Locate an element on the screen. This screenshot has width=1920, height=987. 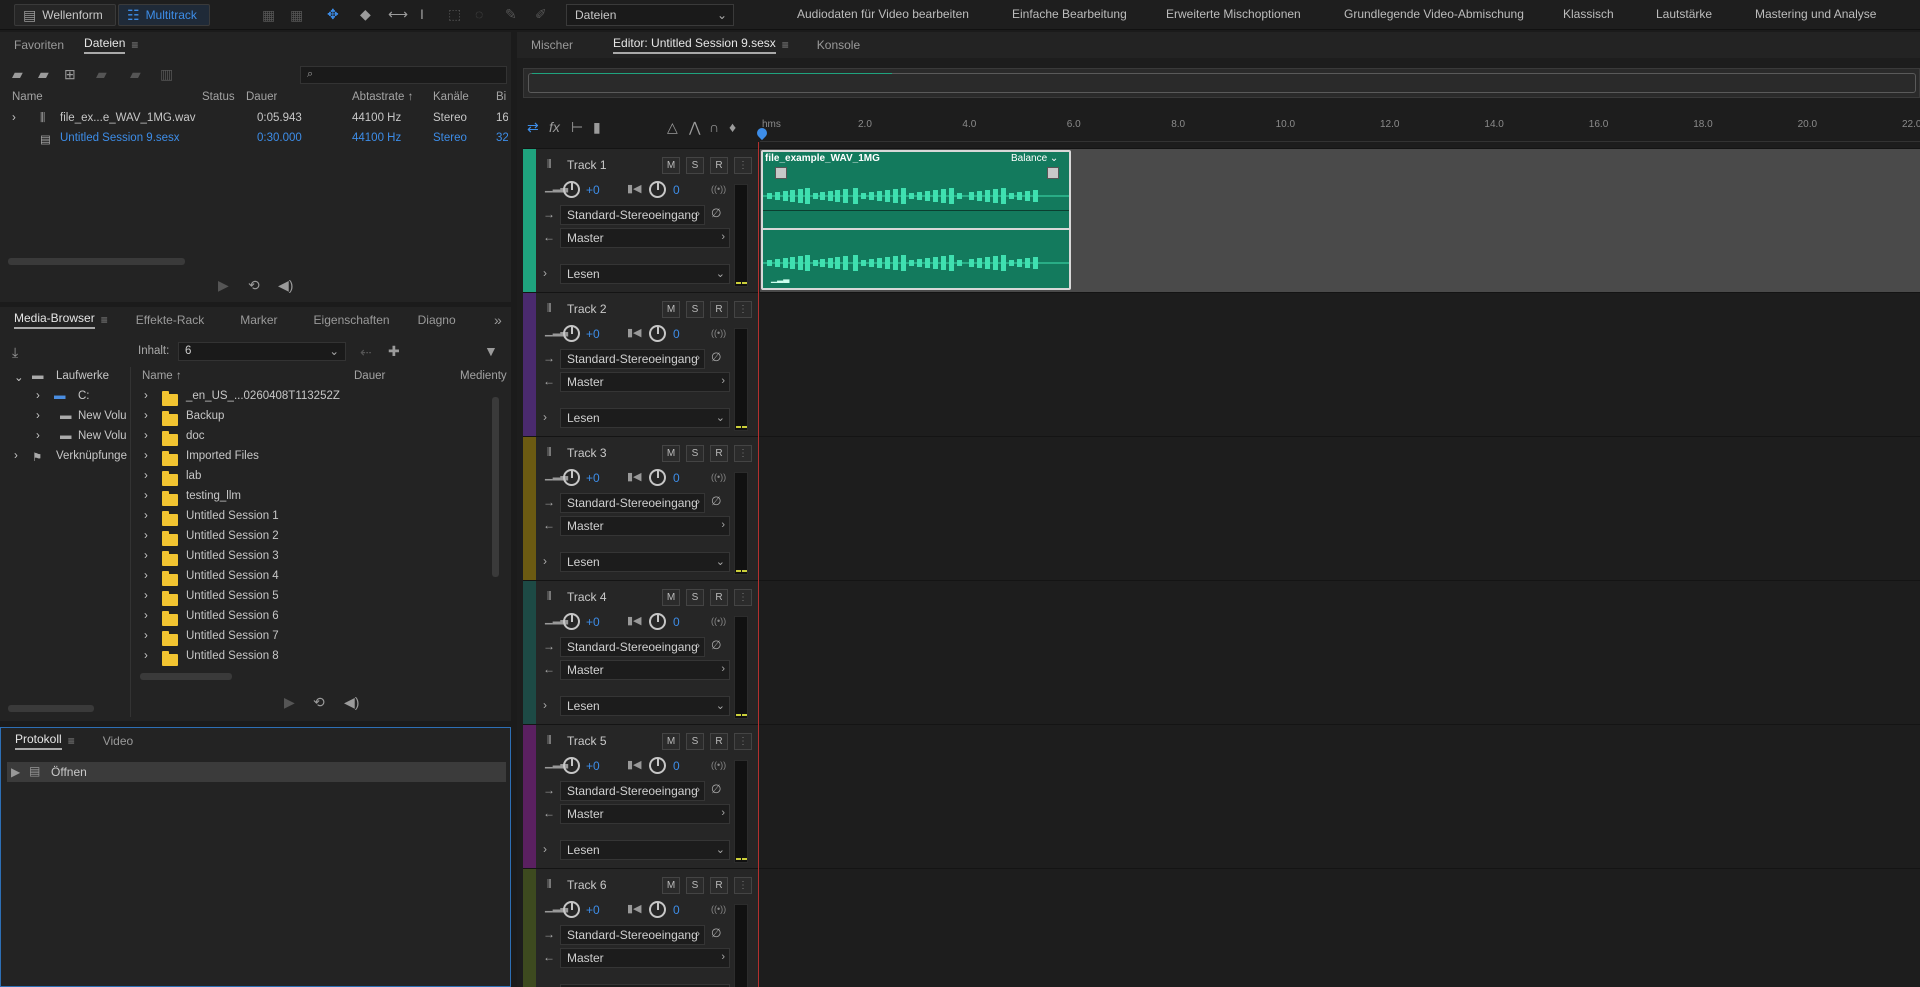
autoplay-icon: ◀) is located at coordinates (351, 702).